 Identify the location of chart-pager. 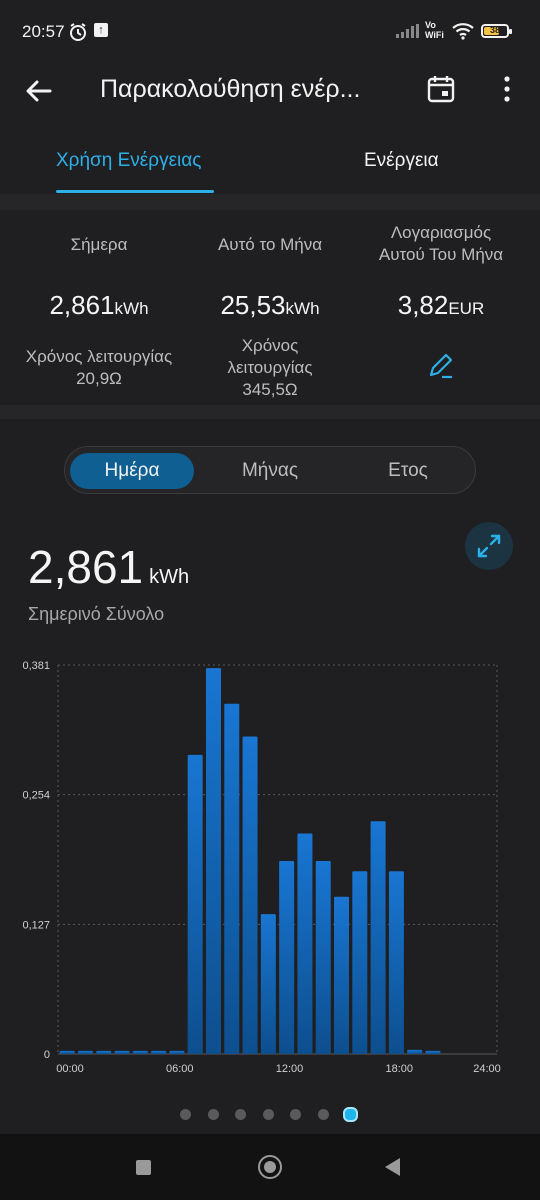
(270, 1114).